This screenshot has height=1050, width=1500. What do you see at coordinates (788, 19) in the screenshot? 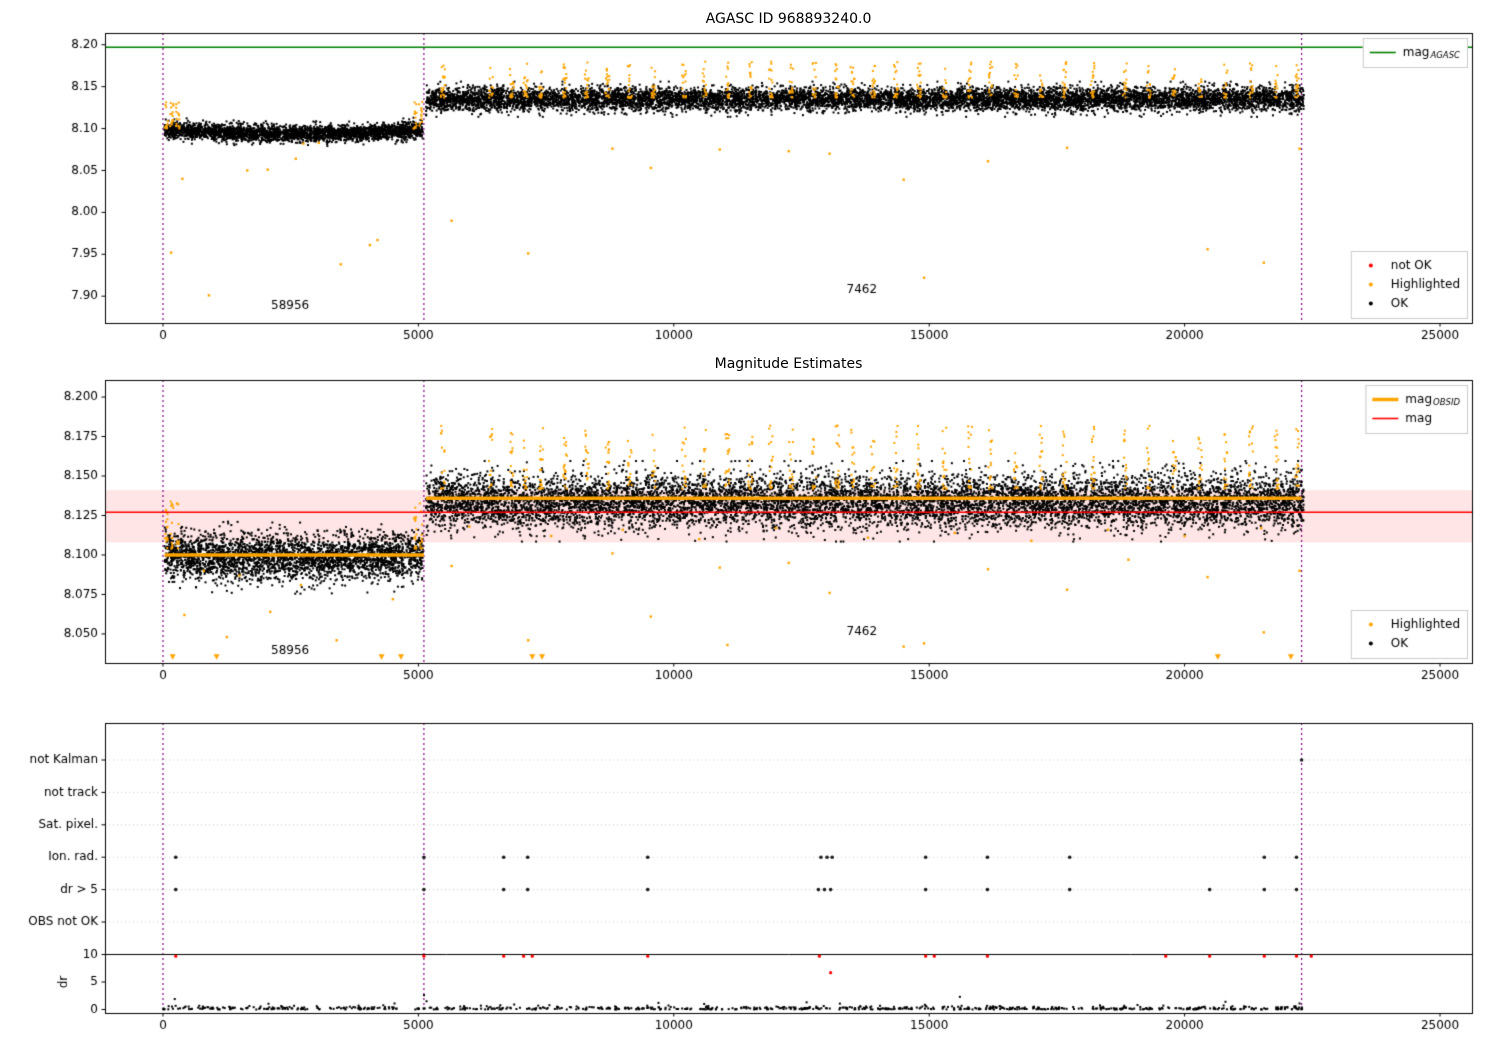
I see `top-plot-title: AGASC ID 968893240.0` at bounding box center [788, 19].